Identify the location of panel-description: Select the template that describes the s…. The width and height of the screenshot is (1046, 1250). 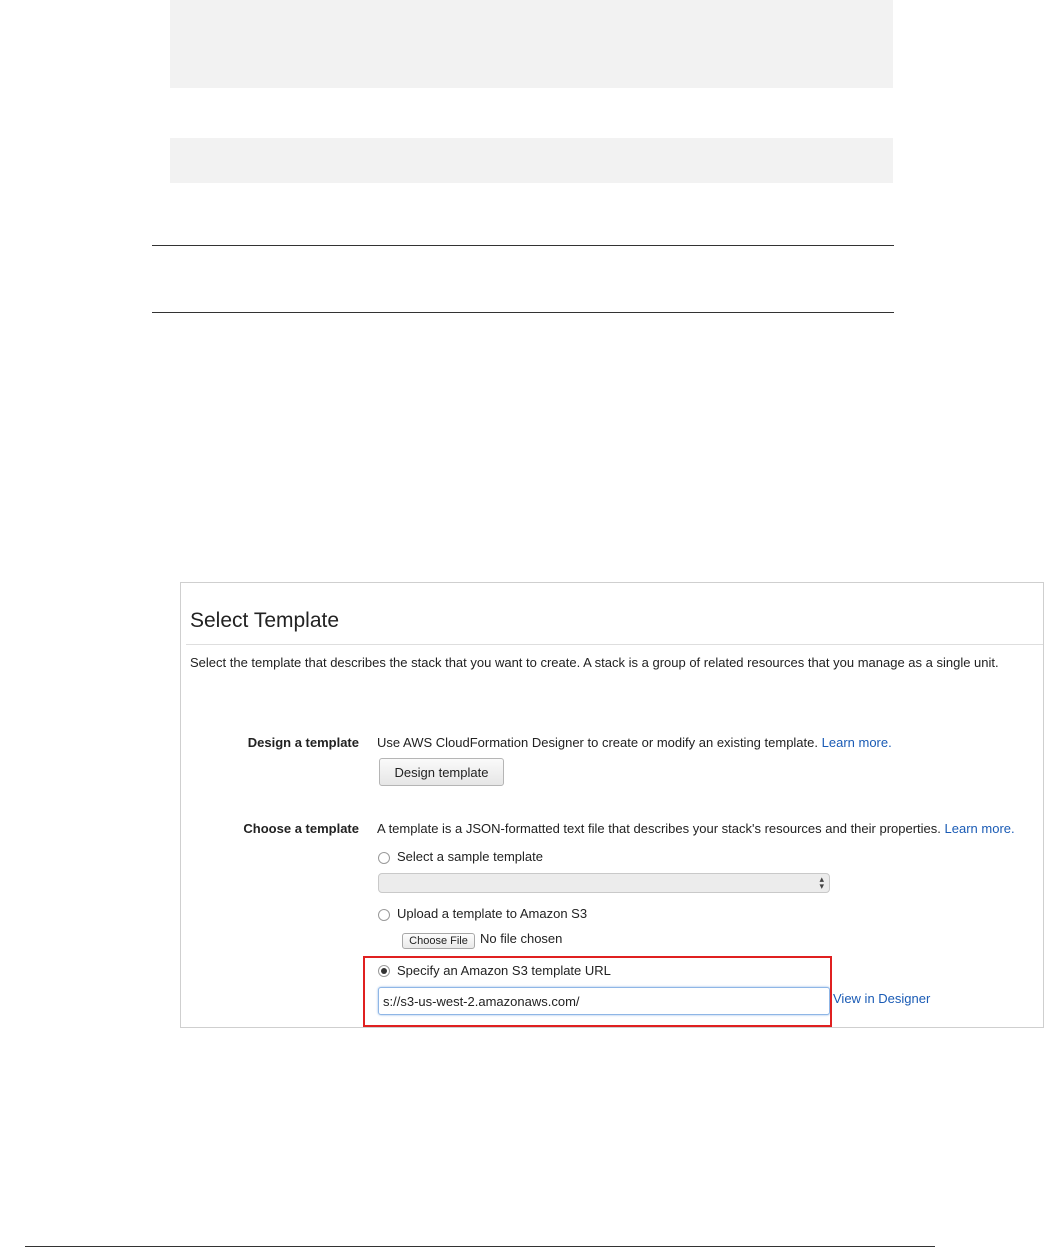
(594, 662).